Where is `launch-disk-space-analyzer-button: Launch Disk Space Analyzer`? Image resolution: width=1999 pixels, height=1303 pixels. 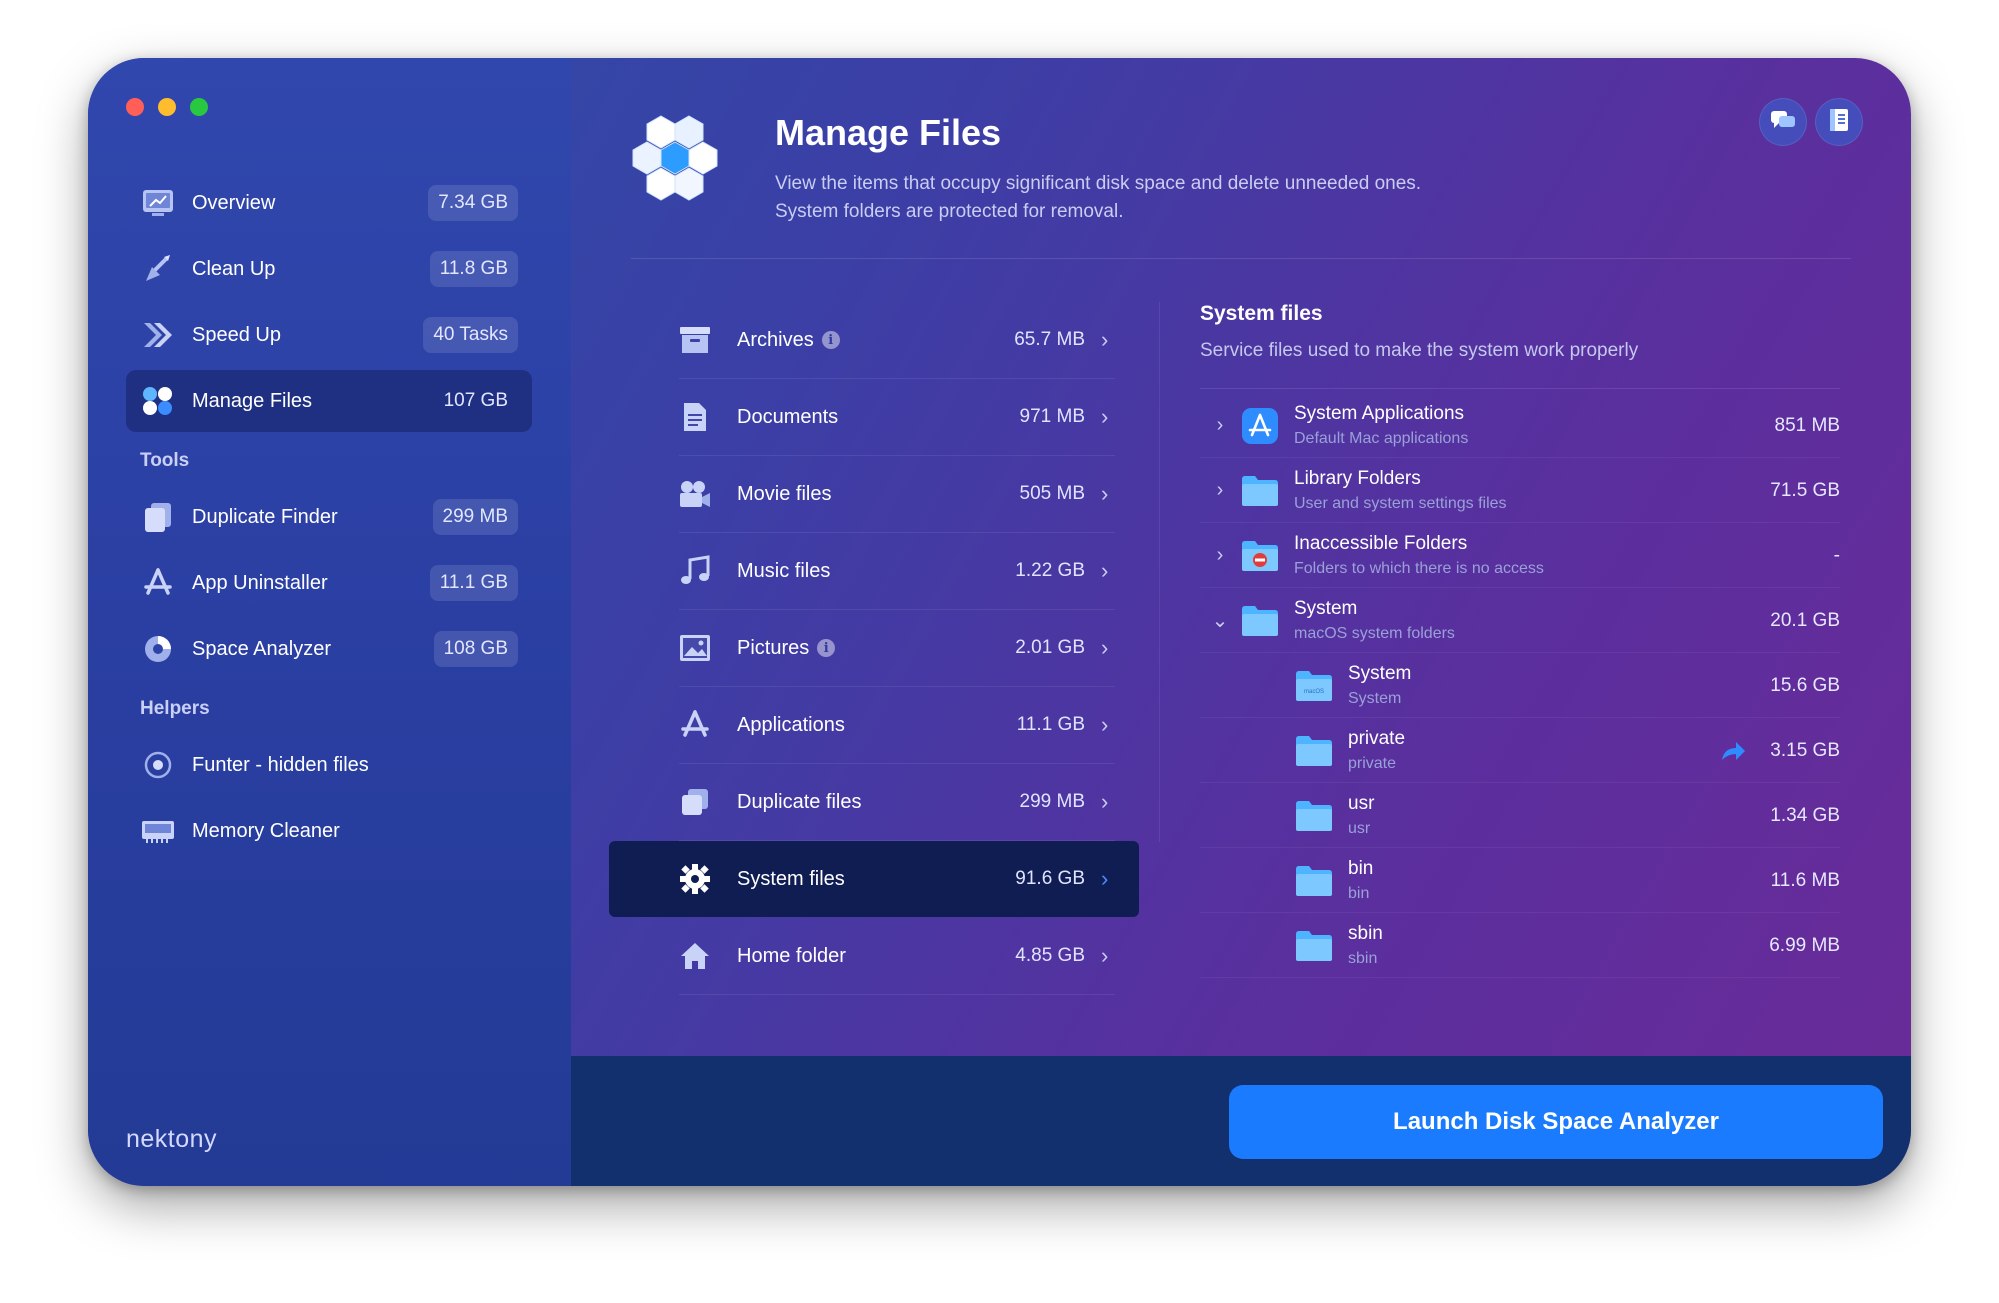 launch-disk-space-analyzer-button: Launch Disk Space Analyzer is located at coordinates (1556, 1122).